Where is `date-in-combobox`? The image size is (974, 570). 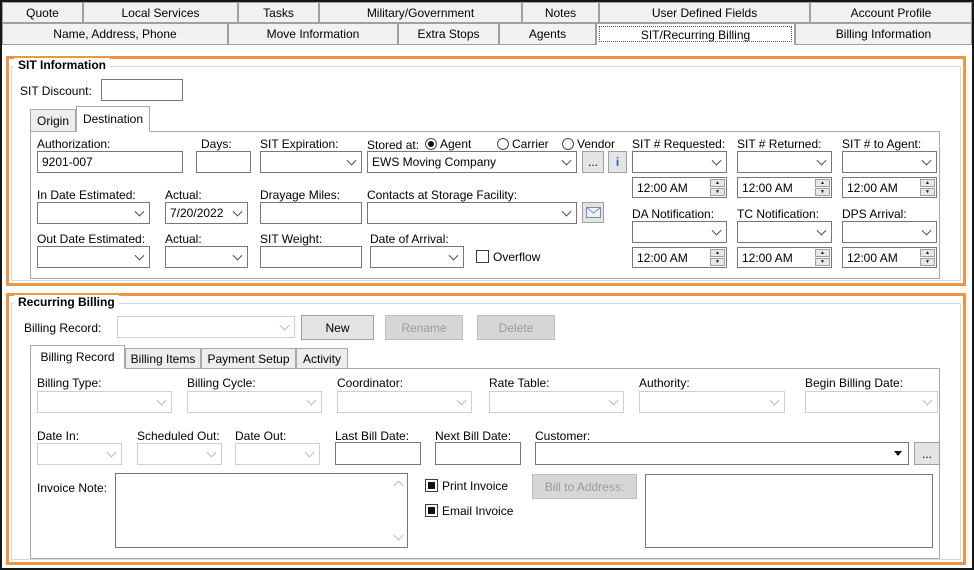
date-in-combobox is located at coordinates (79, 454).